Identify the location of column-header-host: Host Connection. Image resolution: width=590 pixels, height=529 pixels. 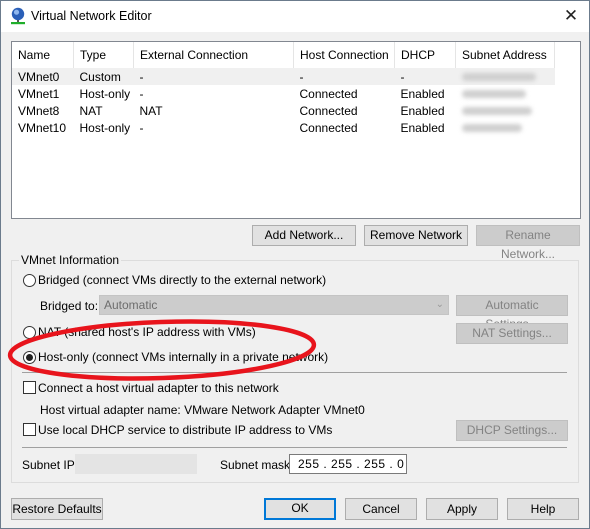
(344, 55).